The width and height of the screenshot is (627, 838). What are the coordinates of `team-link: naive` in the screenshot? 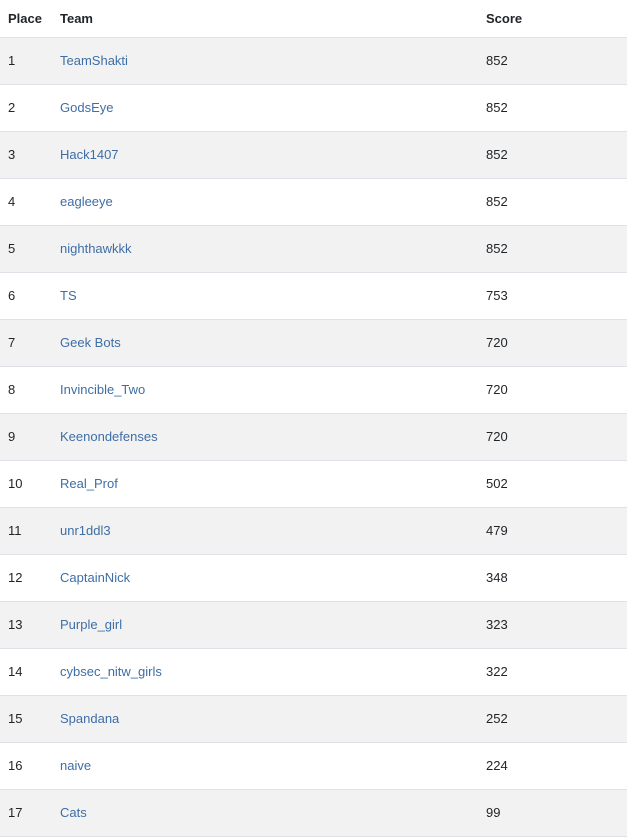 It's located at (75, 765).